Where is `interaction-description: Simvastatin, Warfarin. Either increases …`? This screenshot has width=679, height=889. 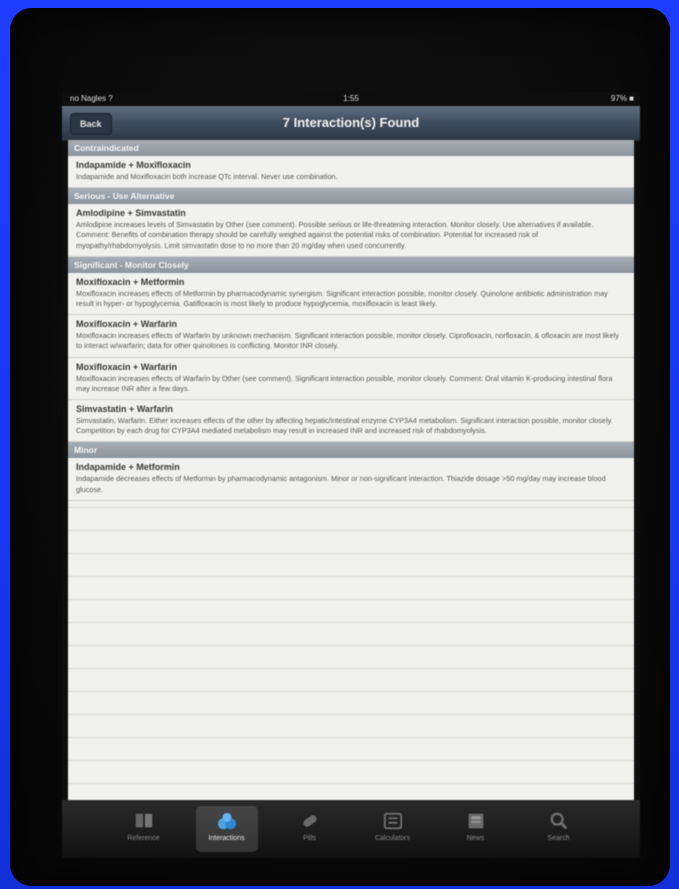
interaction-description: Simvastatin, Warfarin. Either increases … is located at coordinates (344, 426).